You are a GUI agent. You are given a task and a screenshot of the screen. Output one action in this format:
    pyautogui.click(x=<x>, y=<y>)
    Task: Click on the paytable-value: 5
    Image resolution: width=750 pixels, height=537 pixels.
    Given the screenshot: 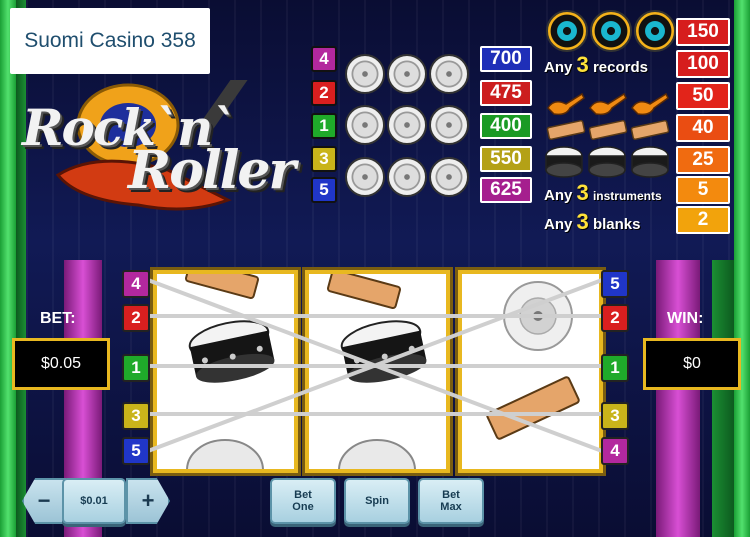 What is the action you would take?
    pyautogui.click(x=703, y=190)
    